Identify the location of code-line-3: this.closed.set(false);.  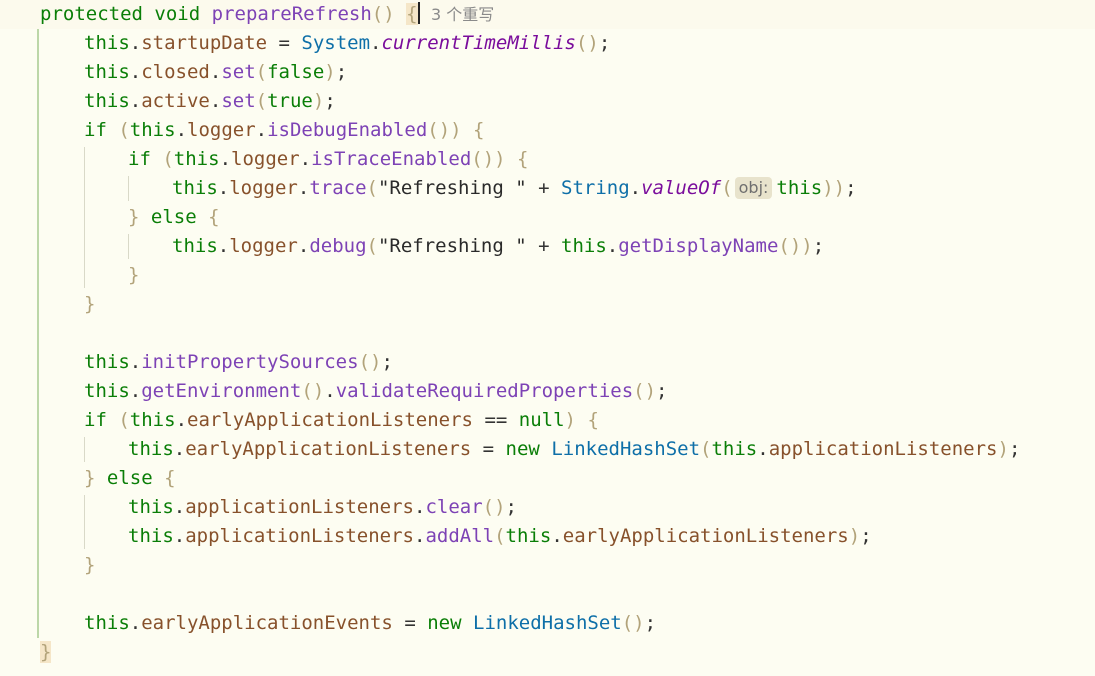
(547, 72).